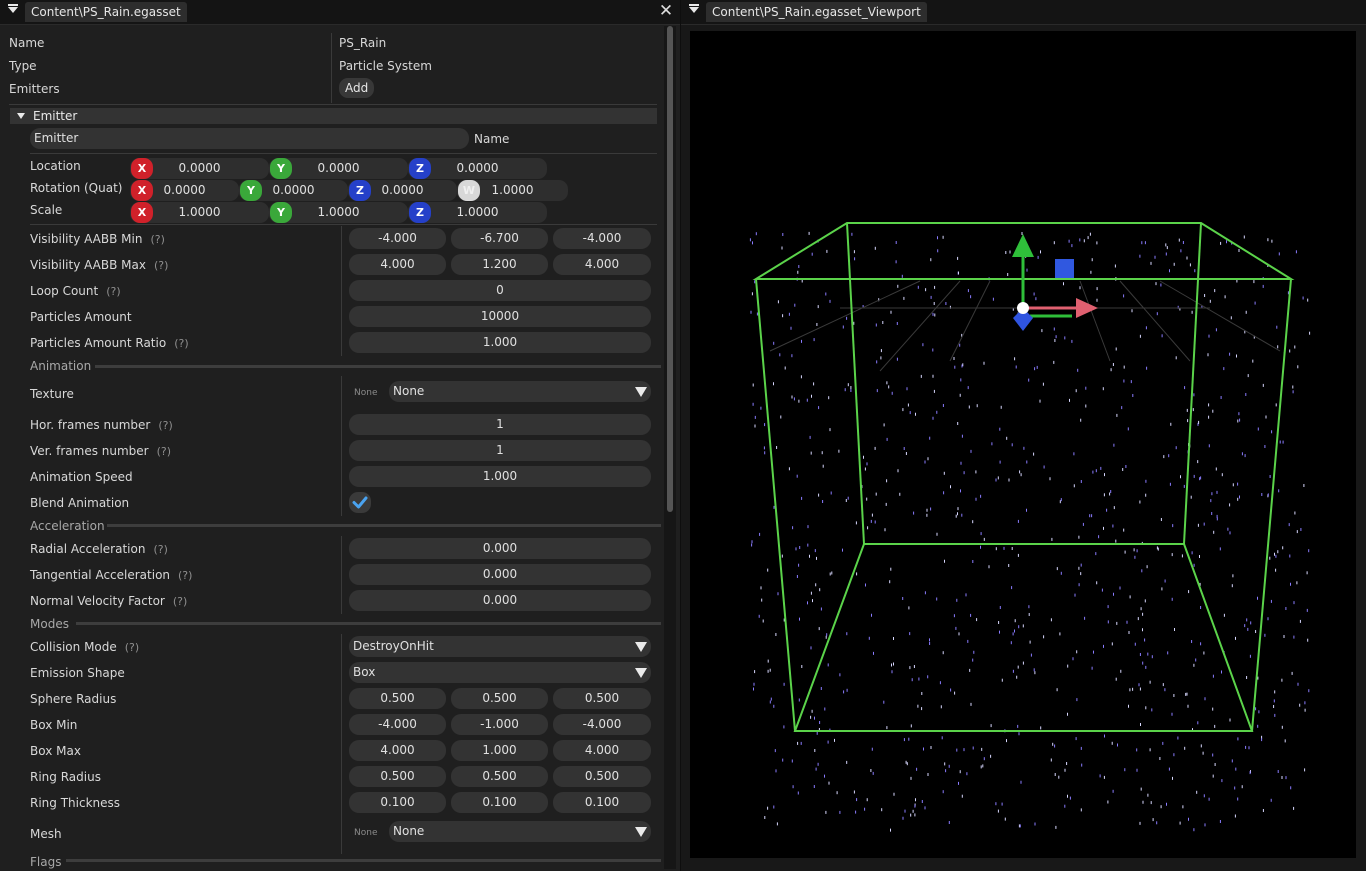  Describe the element at coordinates (77, 673) in the screenshot. I see `emission-shape-label: Emission Shape` at that location.